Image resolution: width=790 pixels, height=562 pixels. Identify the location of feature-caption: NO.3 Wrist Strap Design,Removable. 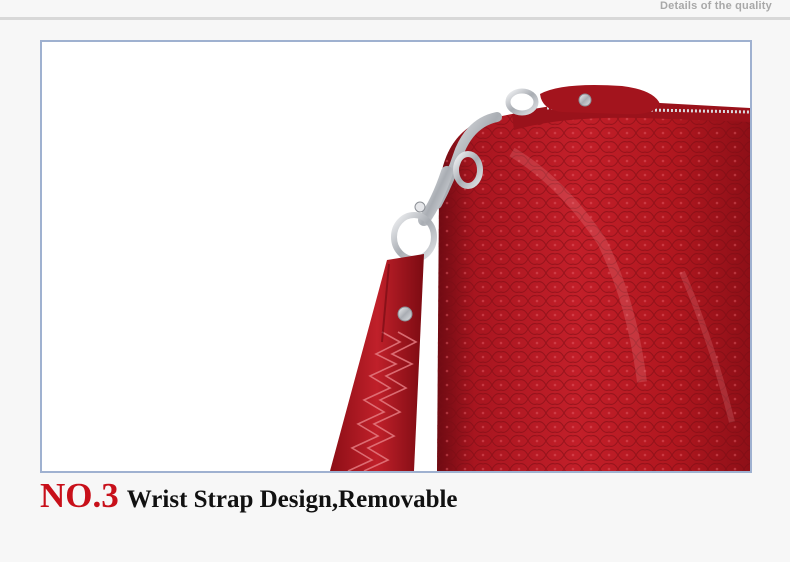
(249, 499).